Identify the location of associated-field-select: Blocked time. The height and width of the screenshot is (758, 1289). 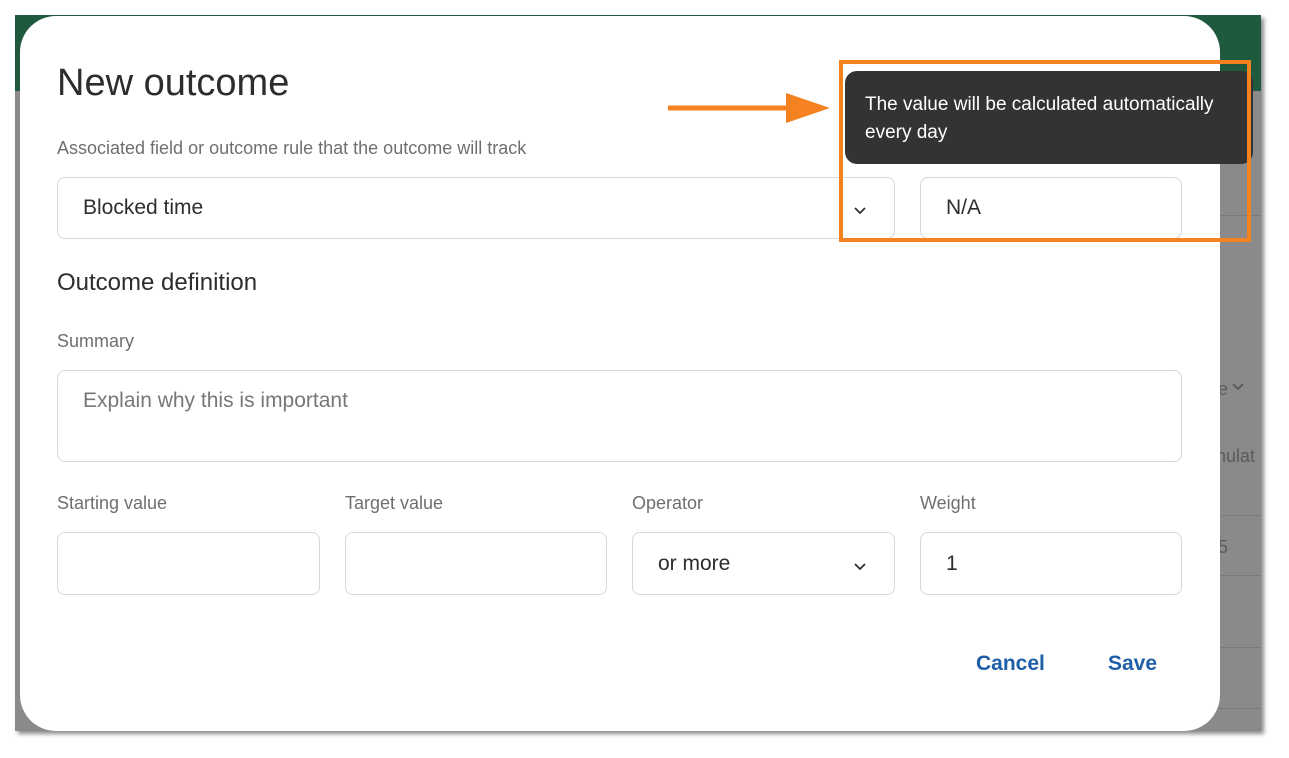
(476, 208).